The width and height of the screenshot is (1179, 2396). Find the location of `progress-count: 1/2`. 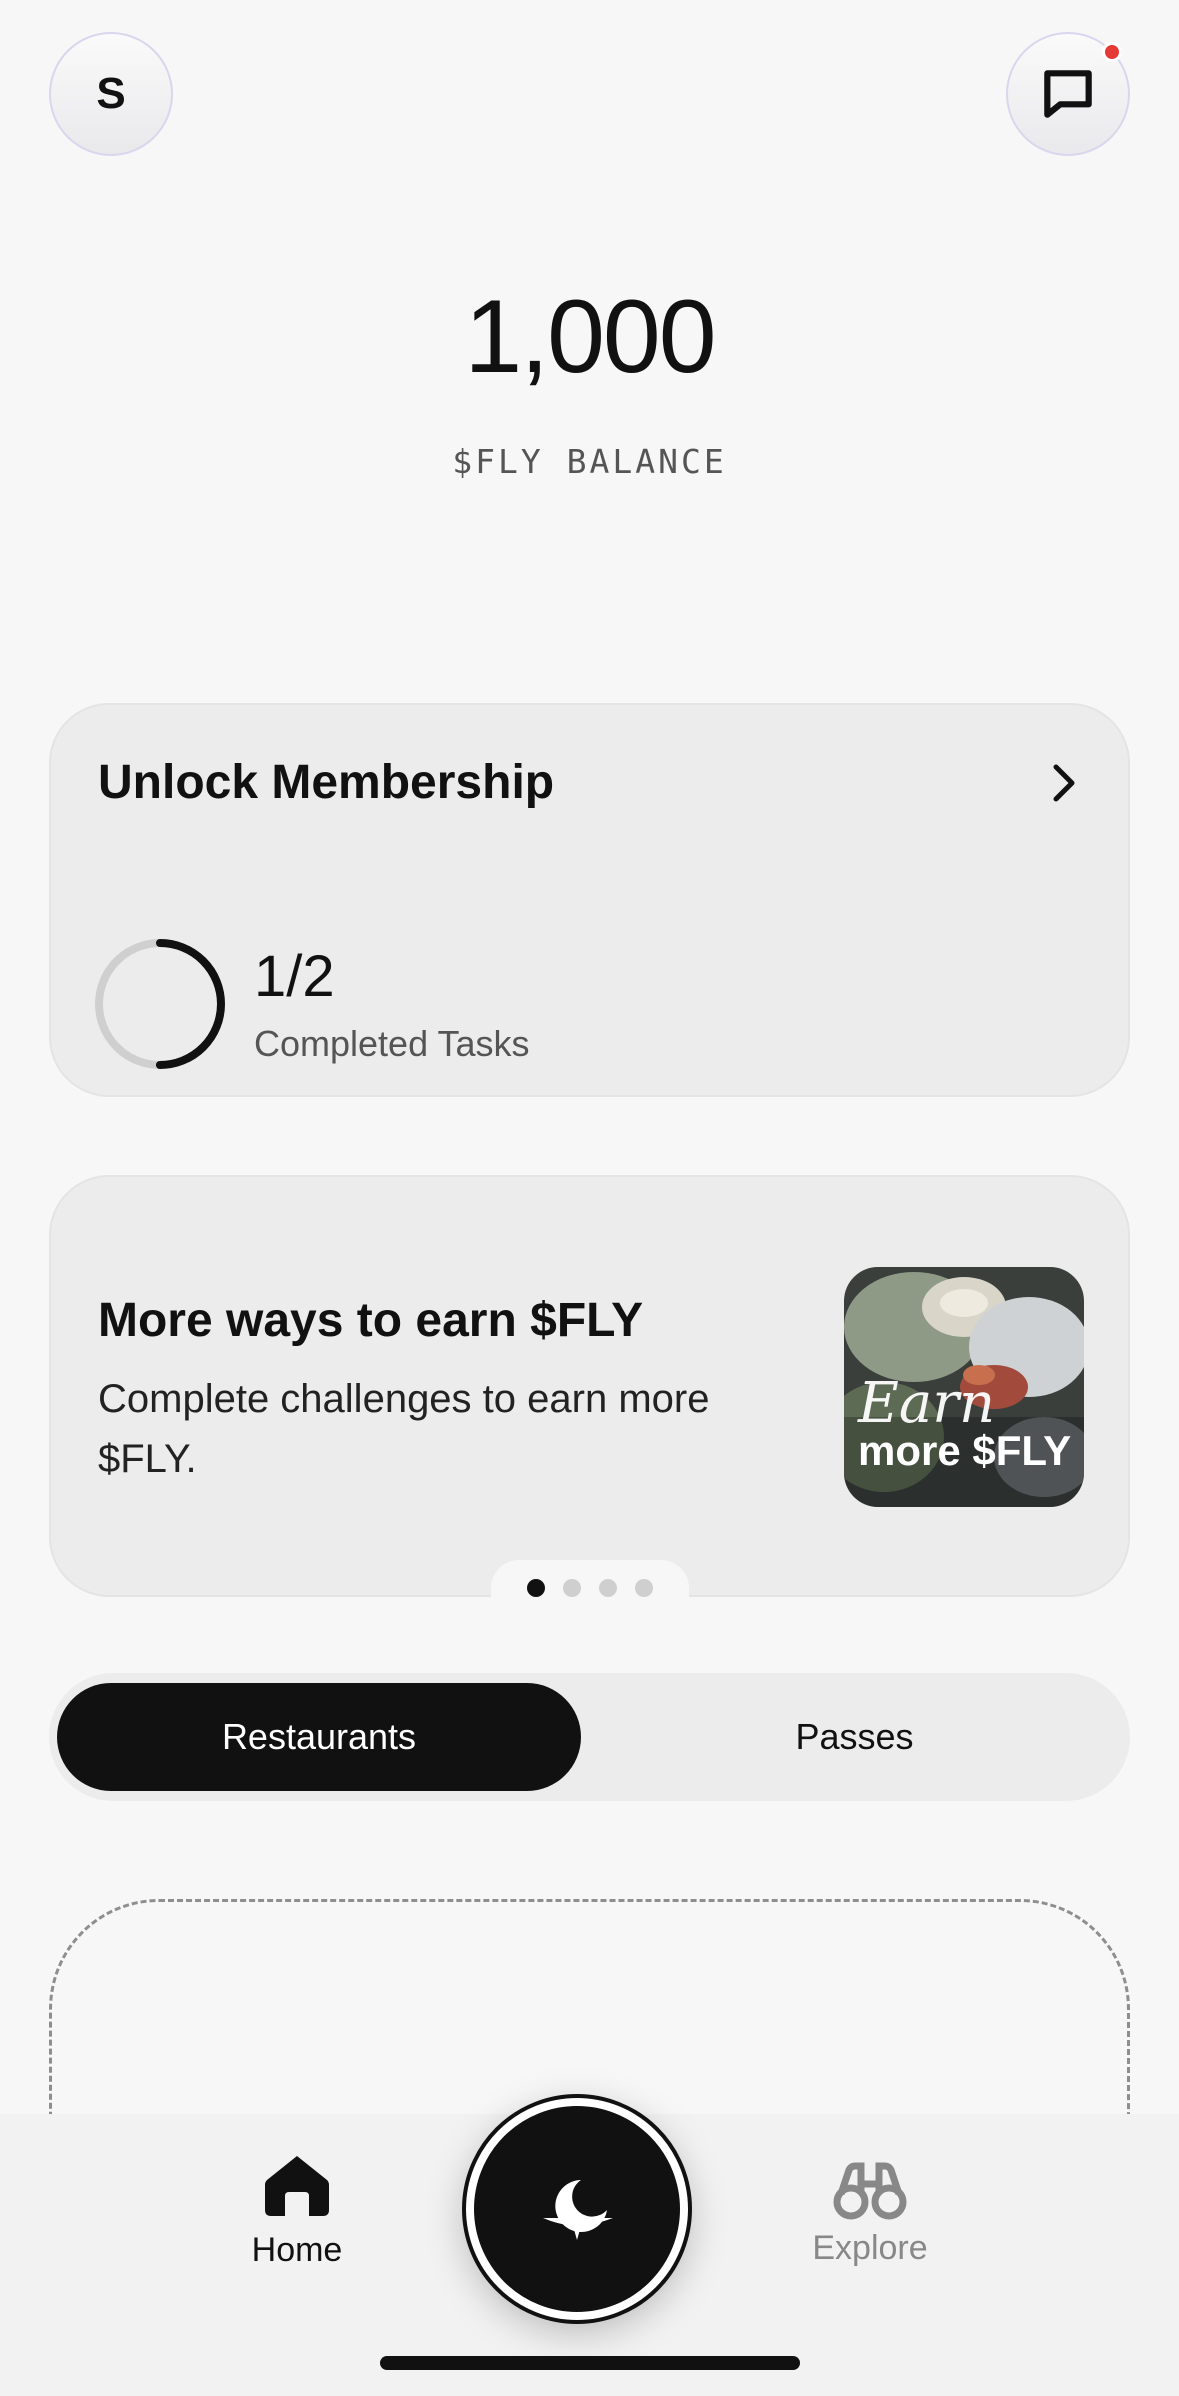

progress-count: 1/2 is located at coordinates (294, 976).